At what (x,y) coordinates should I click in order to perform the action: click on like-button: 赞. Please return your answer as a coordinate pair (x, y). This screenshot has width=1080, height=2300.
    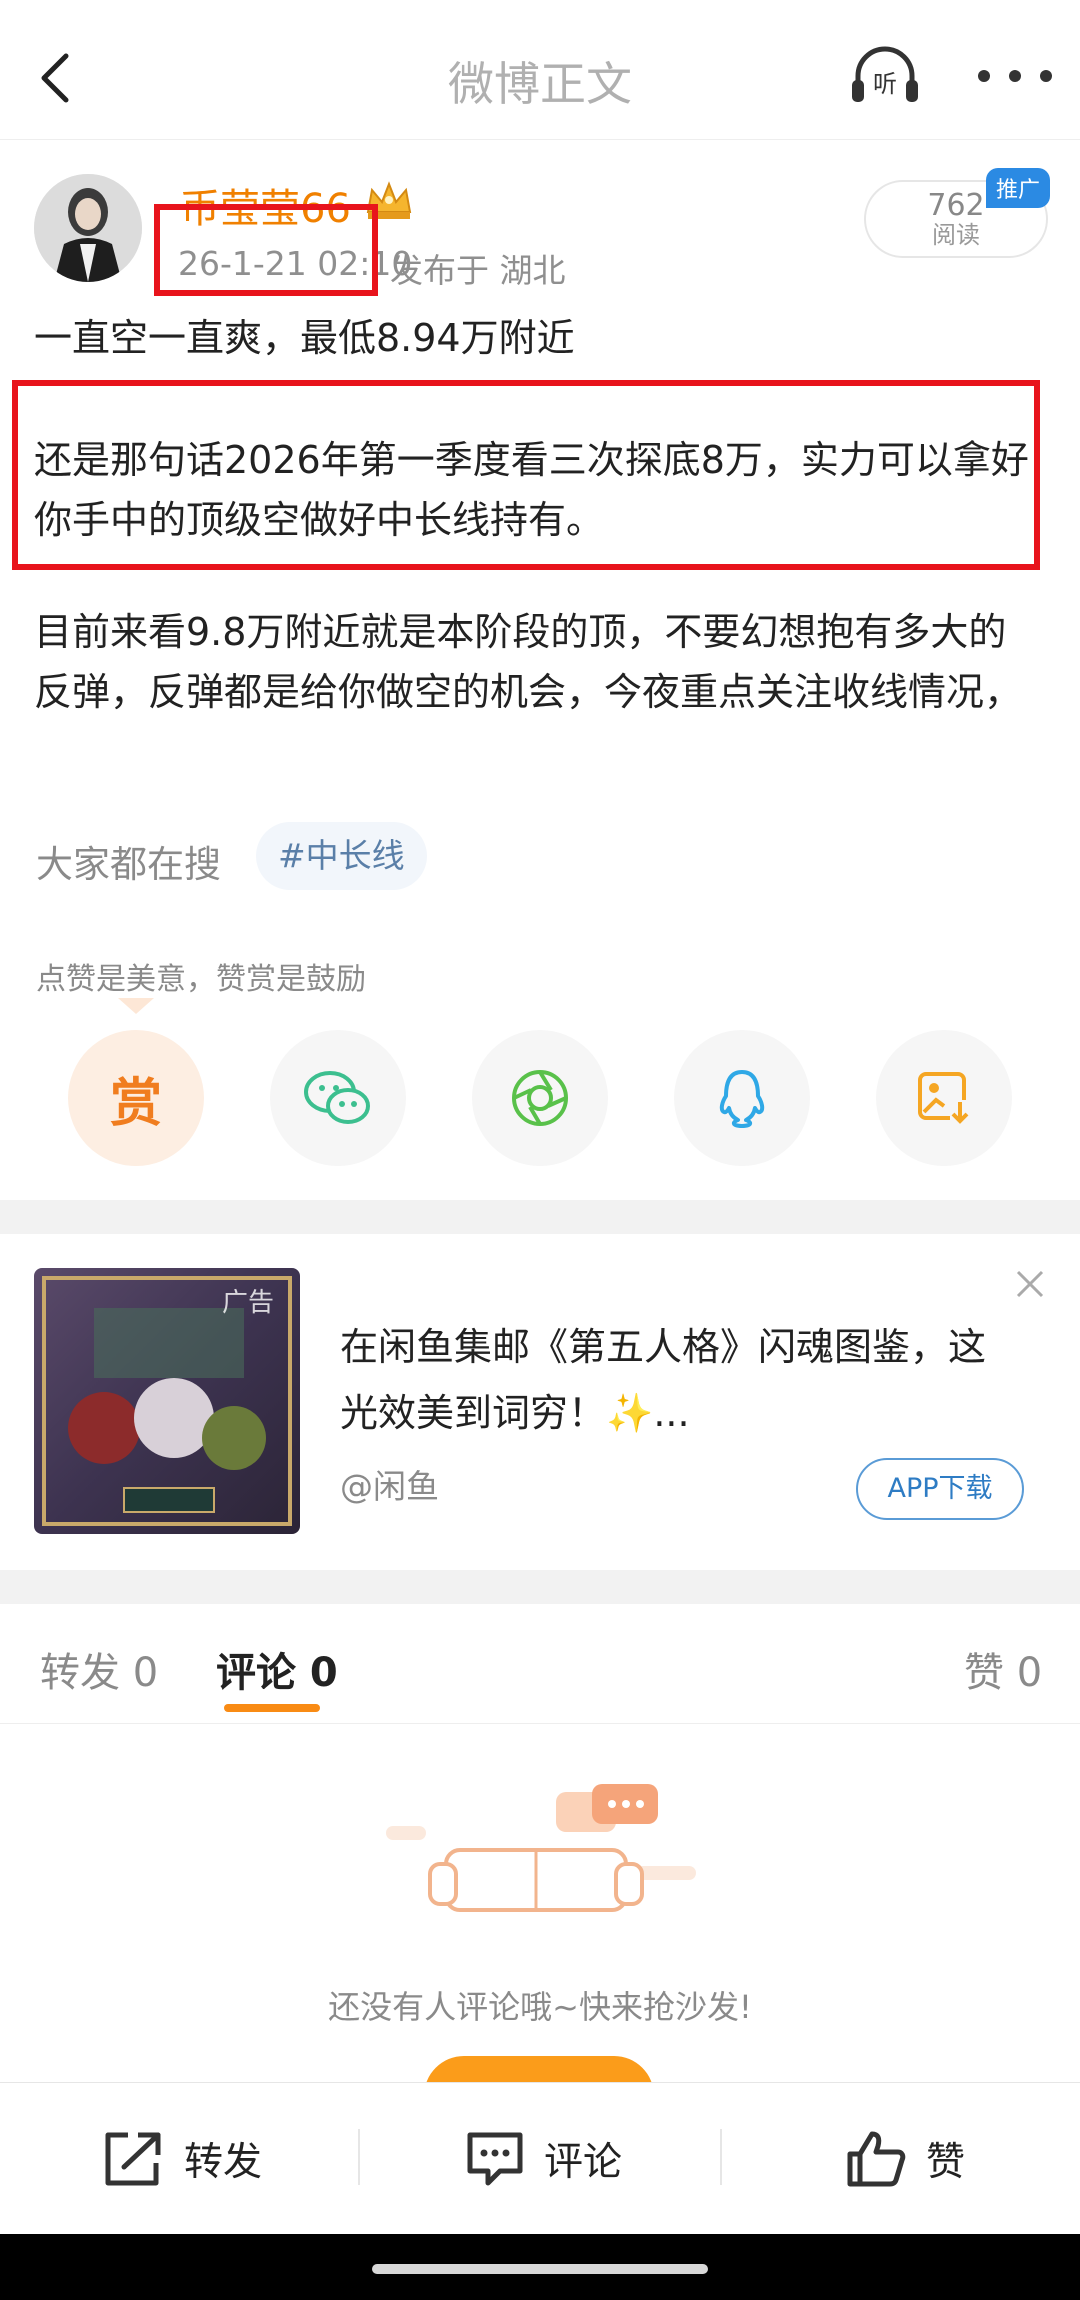
    Looking at the image, I should click on (904, 2159).